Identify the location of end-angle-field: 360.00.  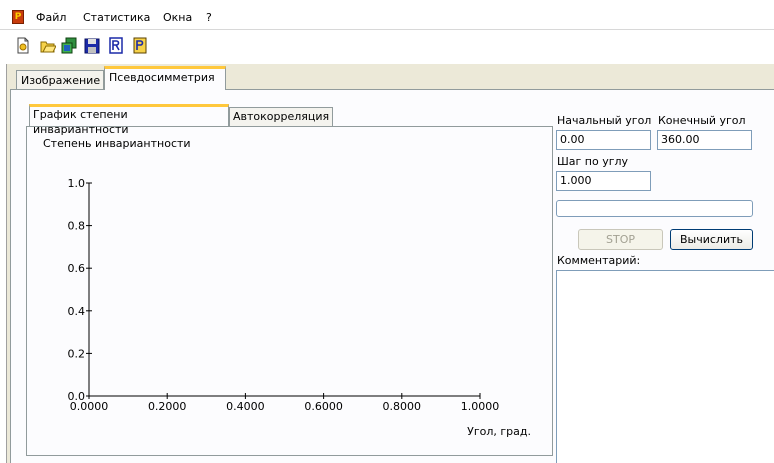
(704, 140).